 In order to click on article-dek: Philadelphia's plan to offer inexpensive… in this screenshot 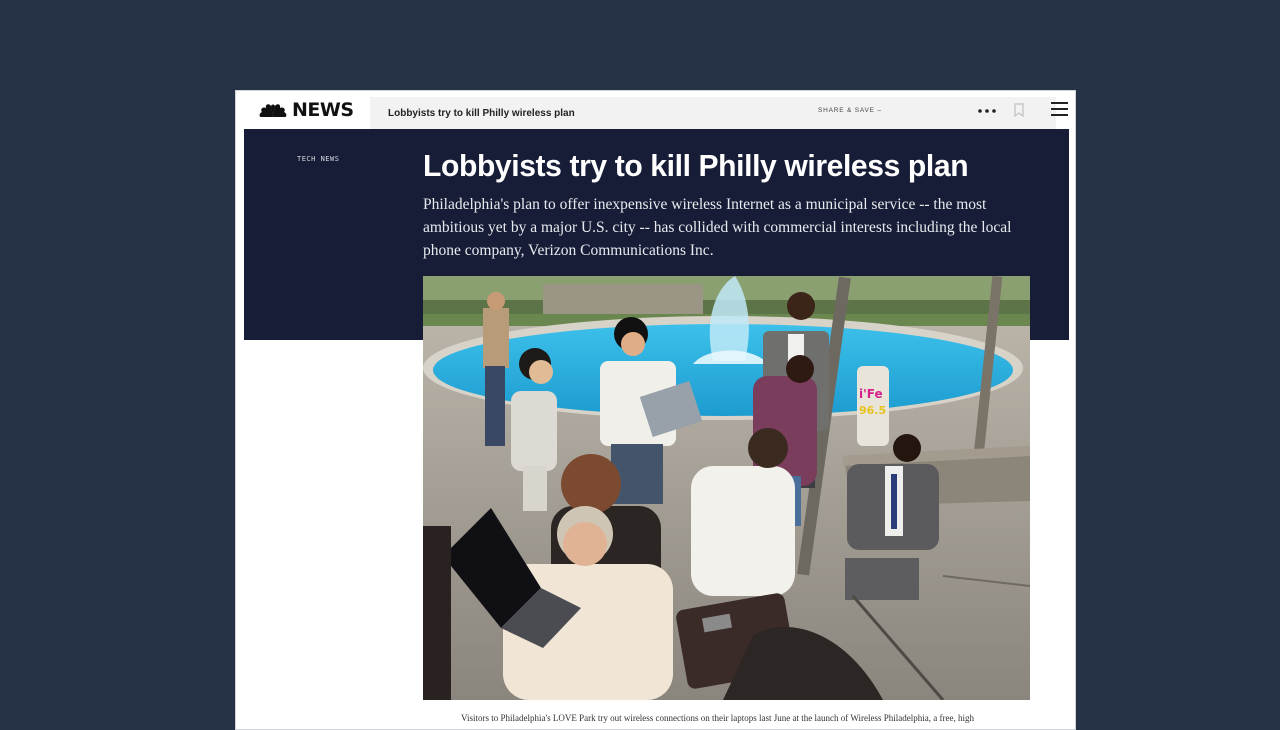, I will do `click(717, 227)`.